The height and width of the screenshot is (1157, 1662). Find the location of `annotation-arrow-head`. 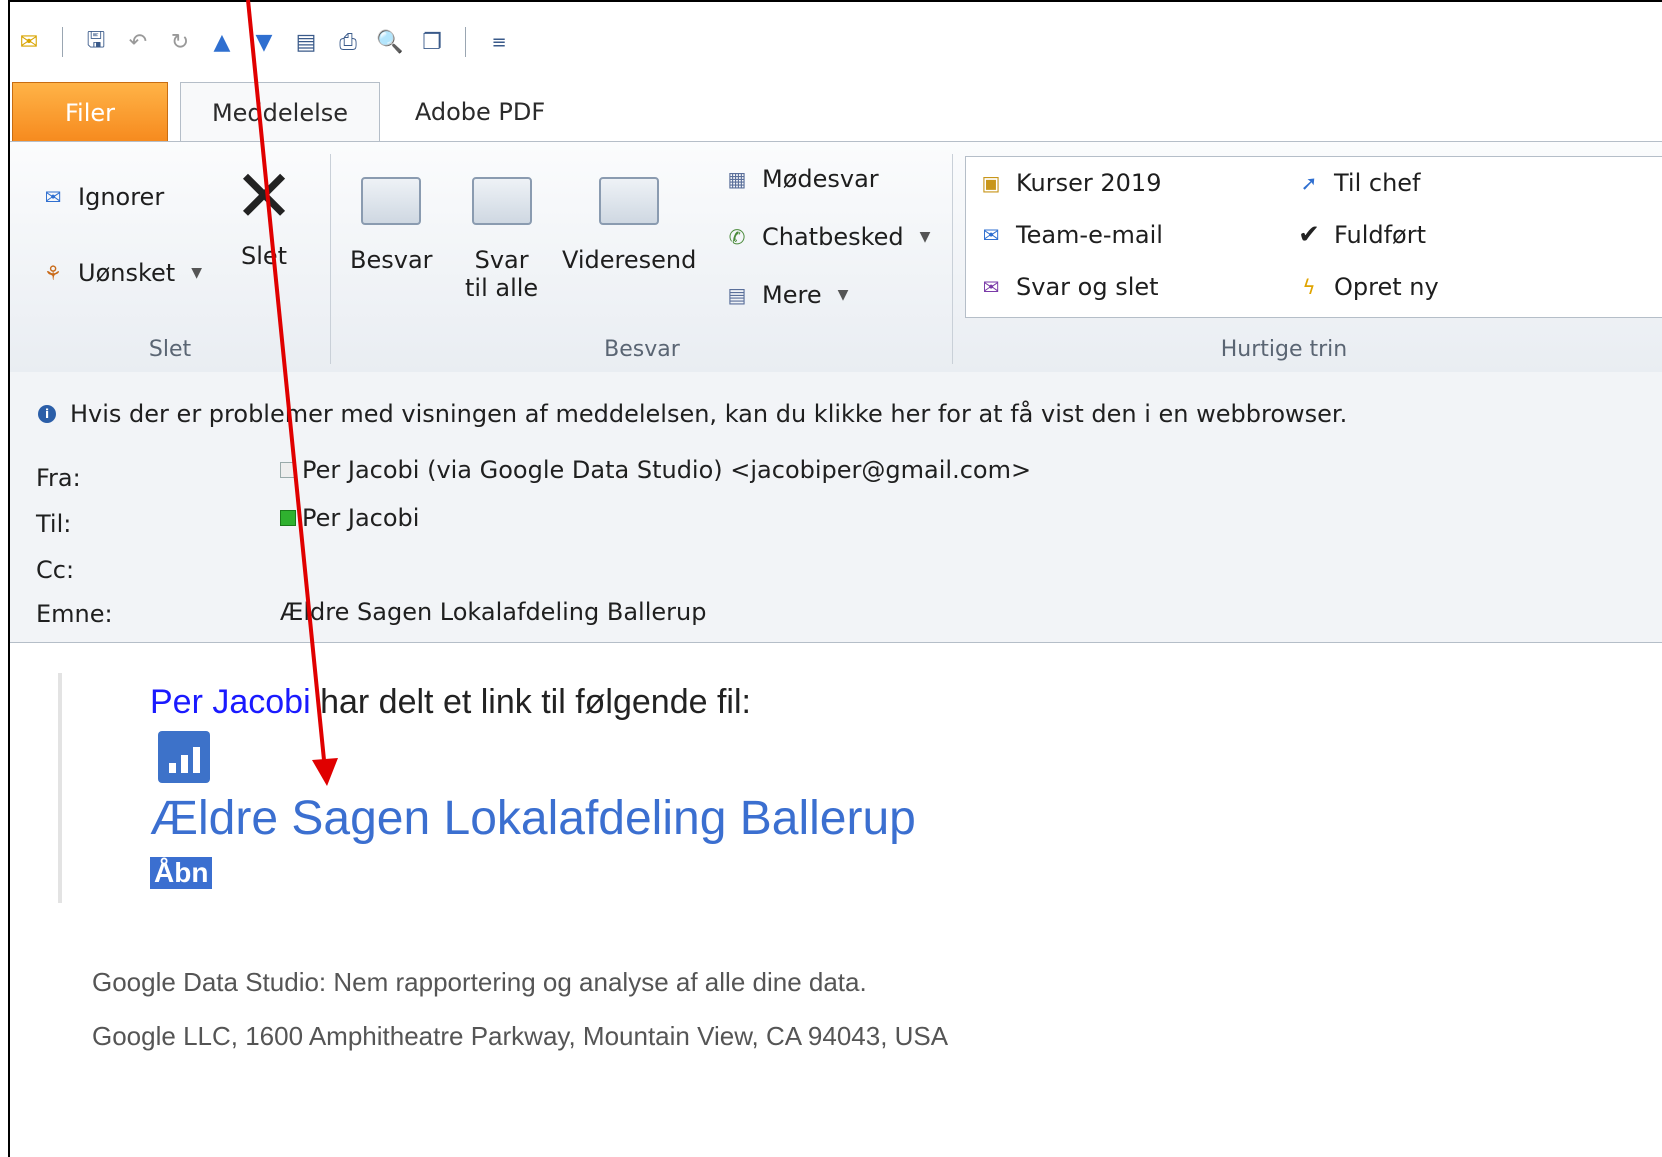

annotation-arrow-head is located at coordinates (325, 772).